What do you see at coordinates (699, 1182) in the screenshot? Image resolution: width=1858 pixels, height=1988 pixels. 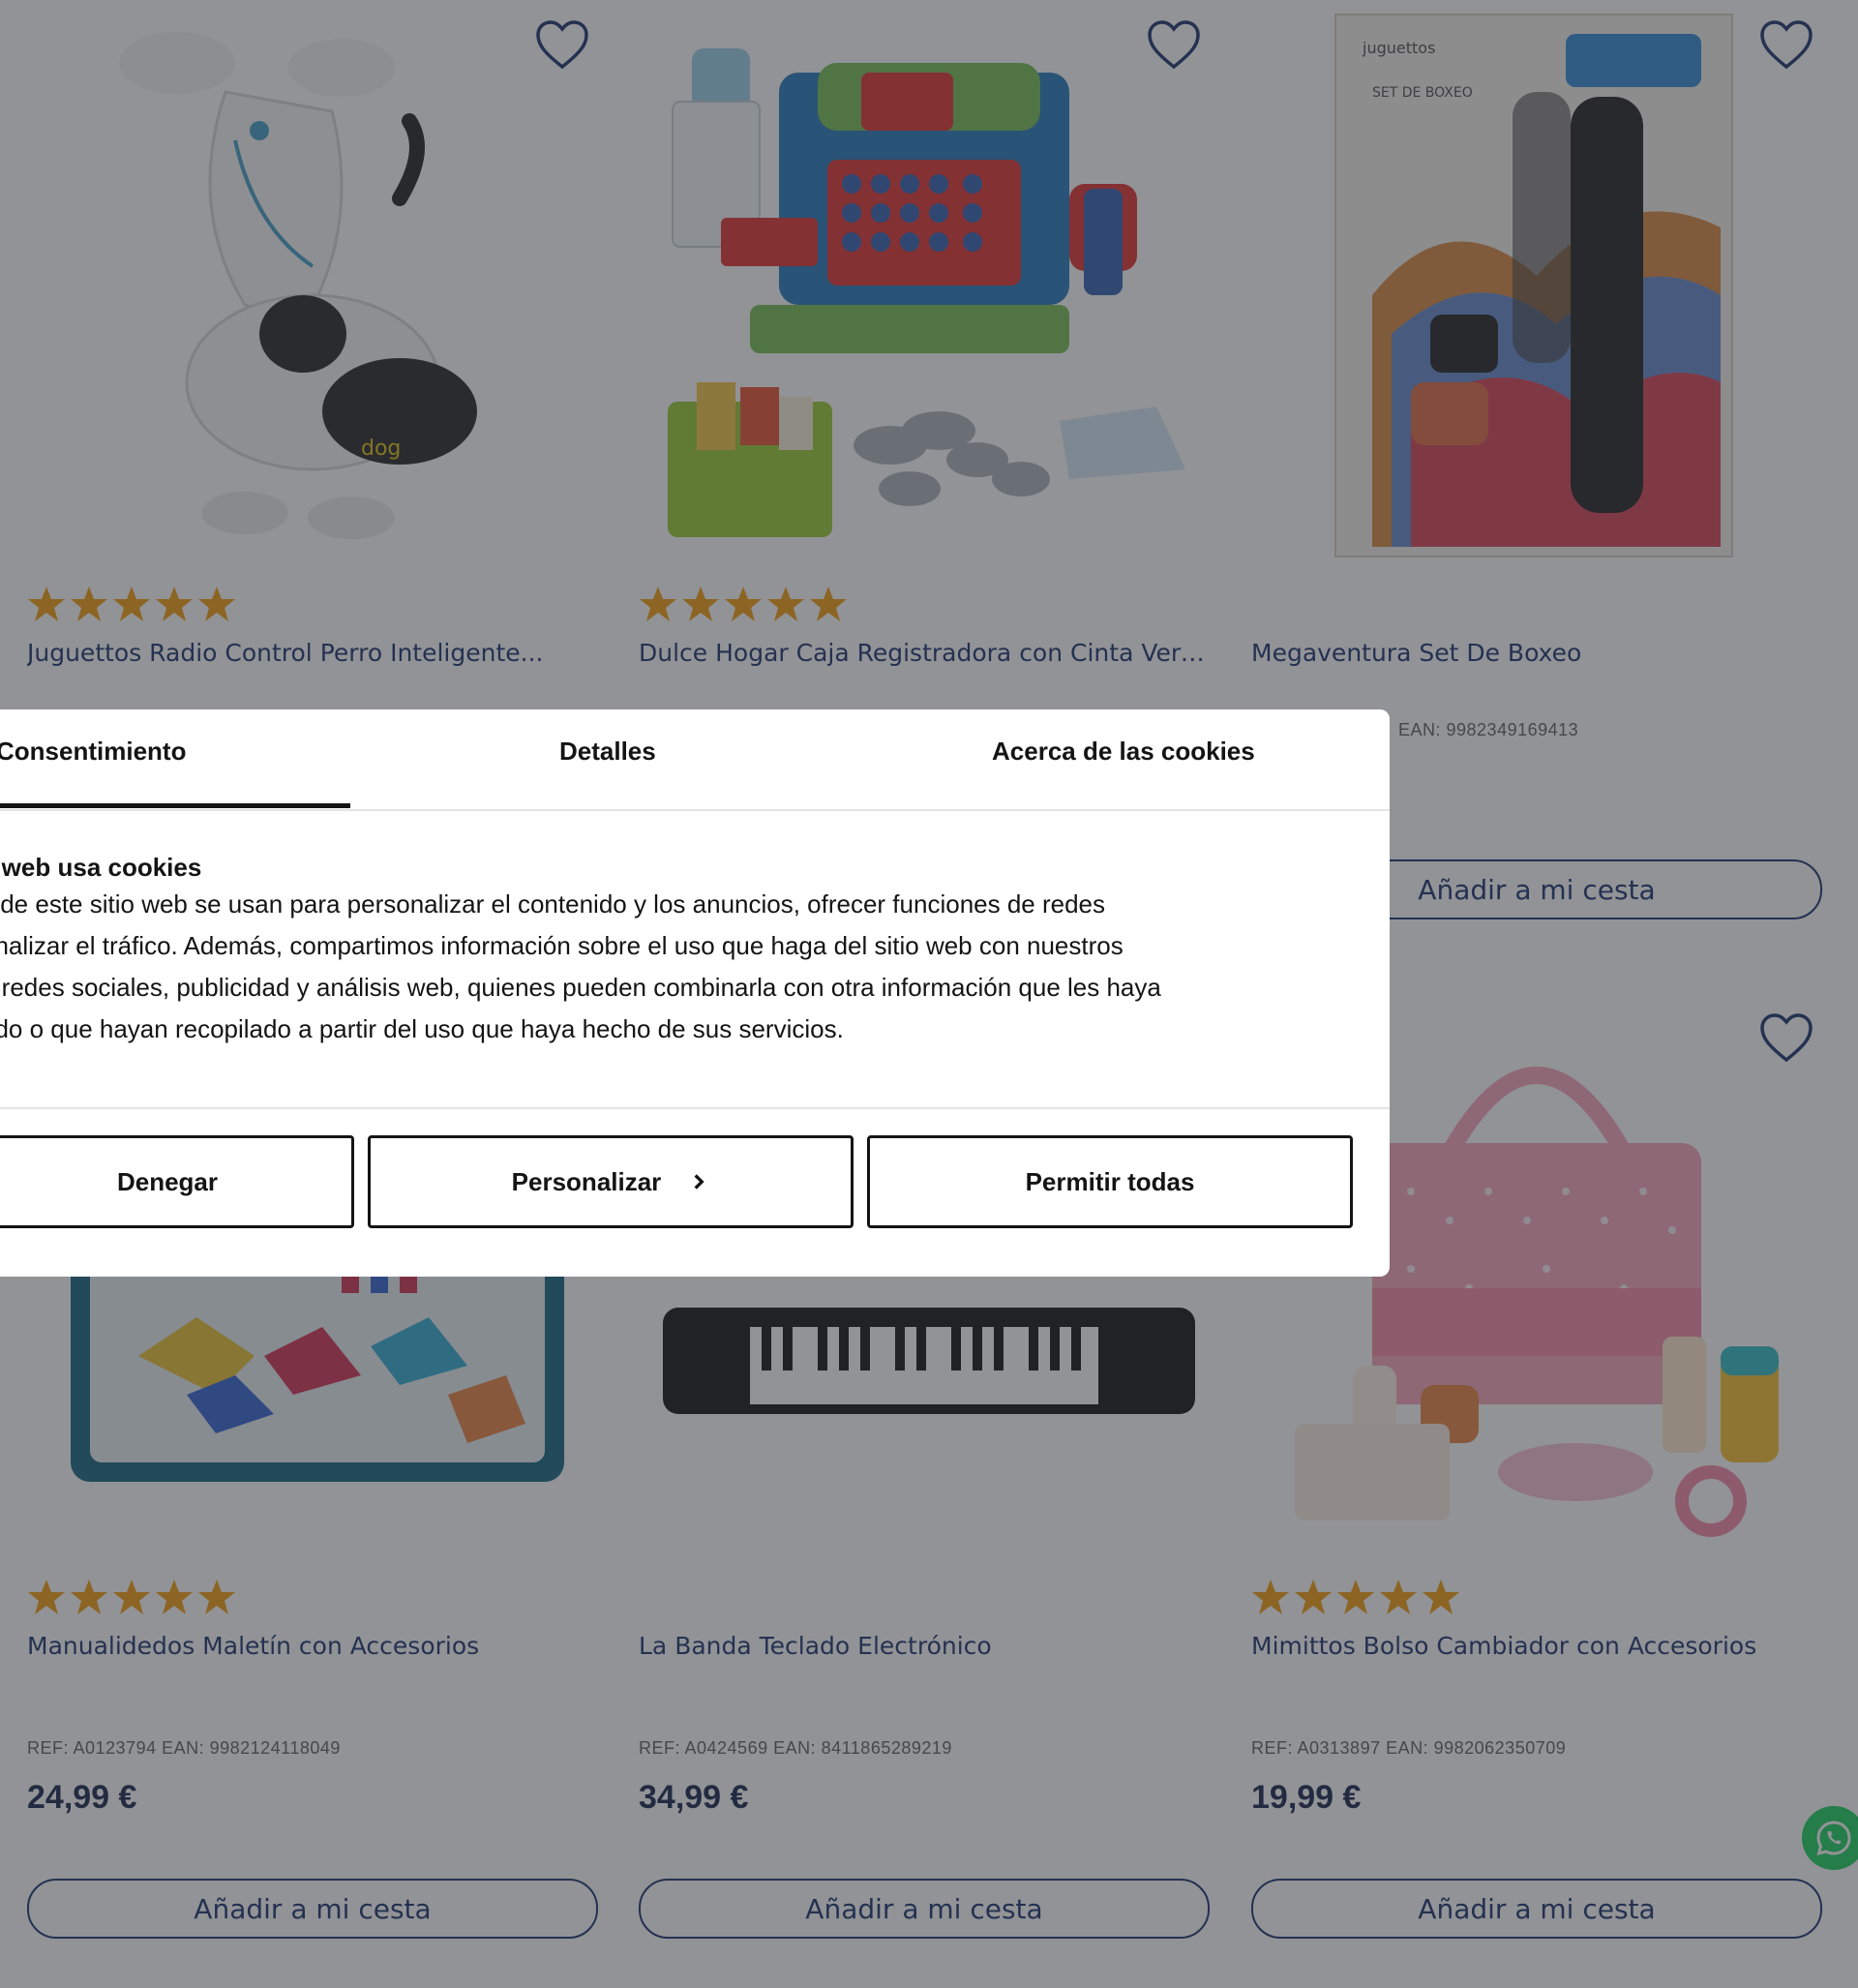 I see `chevron-right-icon` at bounding box center [699, 1182].